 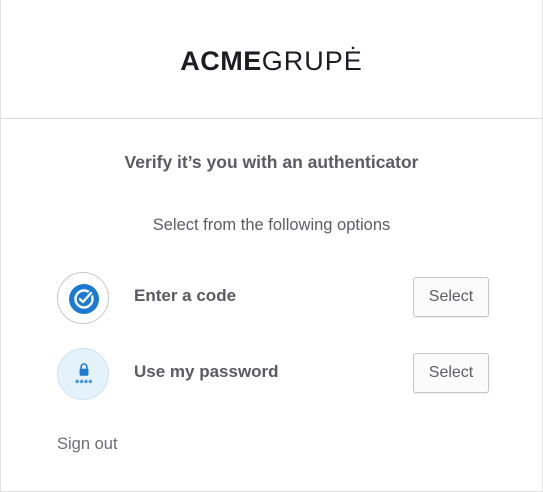 I want to click on logo-bold-text: ACME, so click(x=221, y=60).